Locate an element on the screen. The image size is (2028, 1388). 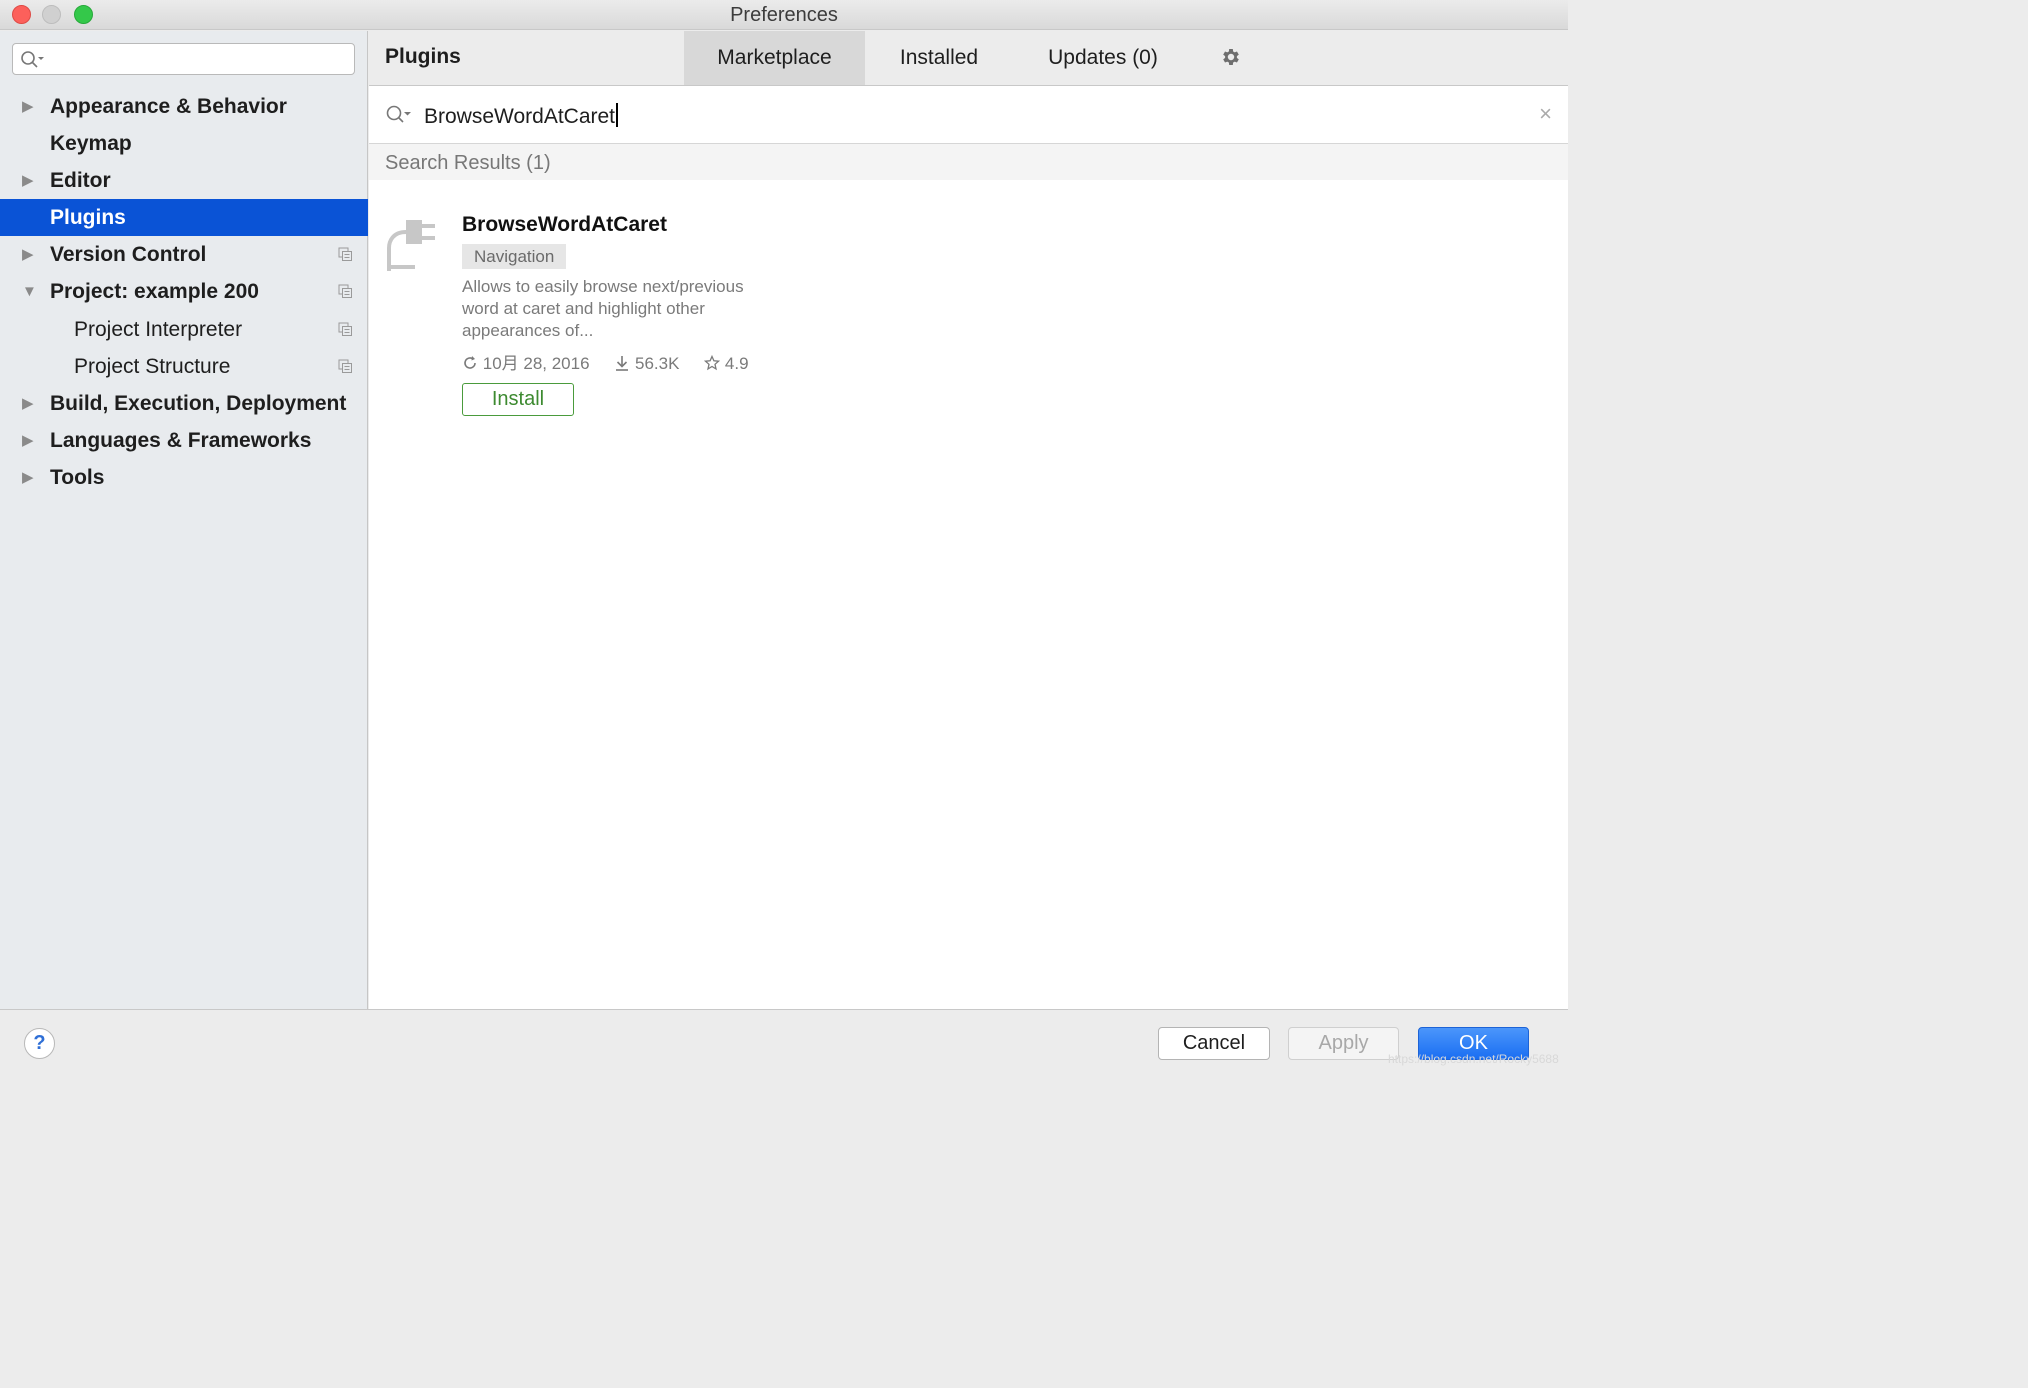
sidebar-item-plugins: Plugins is located at coordinates (184, 218).